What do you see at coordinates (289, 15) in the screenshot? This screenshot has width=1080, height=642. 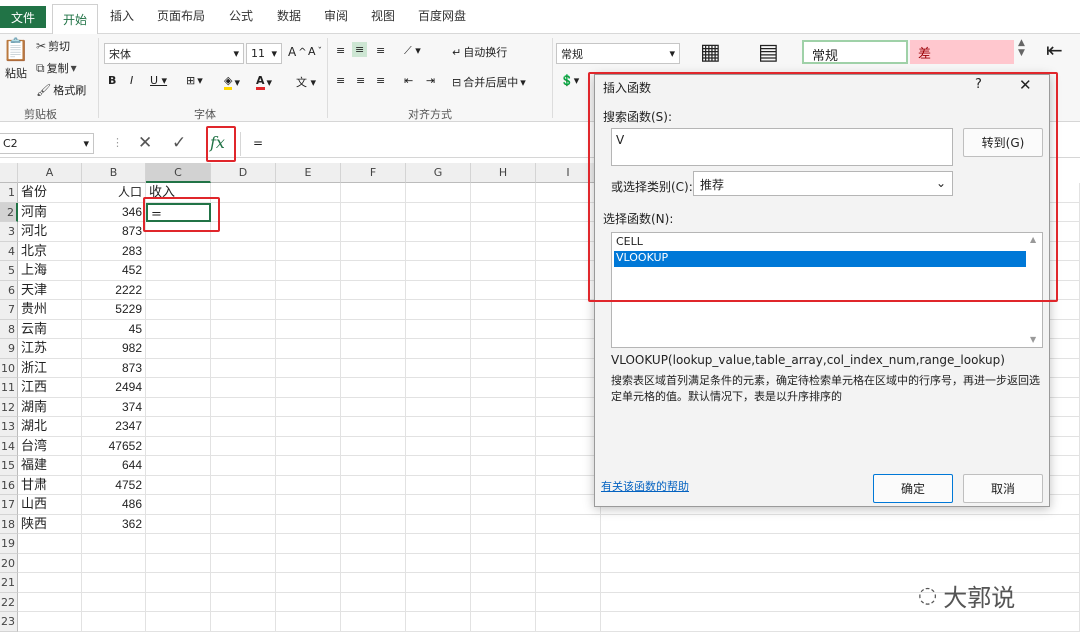 I see `tab-data: 数据` at bounding box center [289, 15].